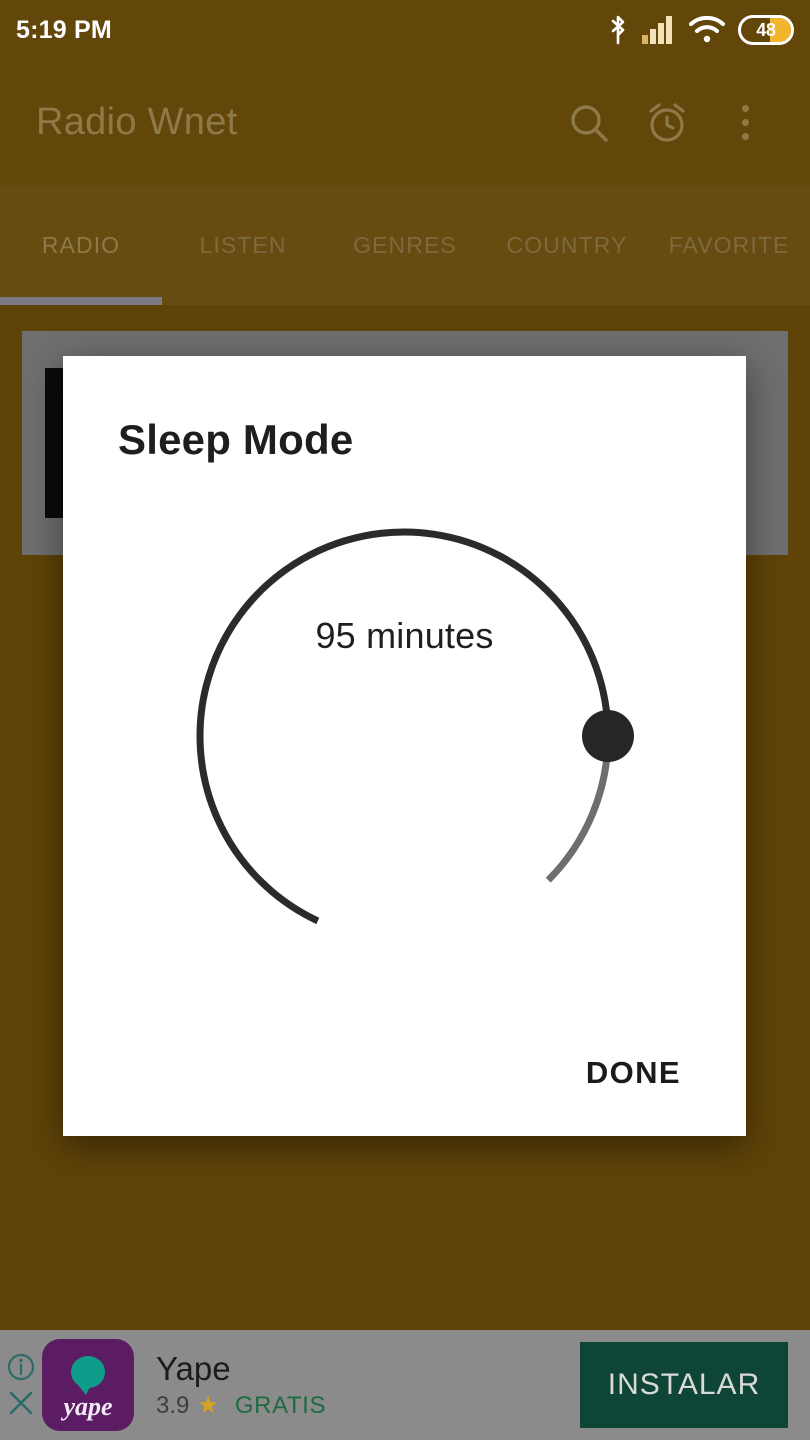  What do you see at coordinates (608, 736) in the screenshot?
I see `dial-thumb` at bounding box center [608, 736].